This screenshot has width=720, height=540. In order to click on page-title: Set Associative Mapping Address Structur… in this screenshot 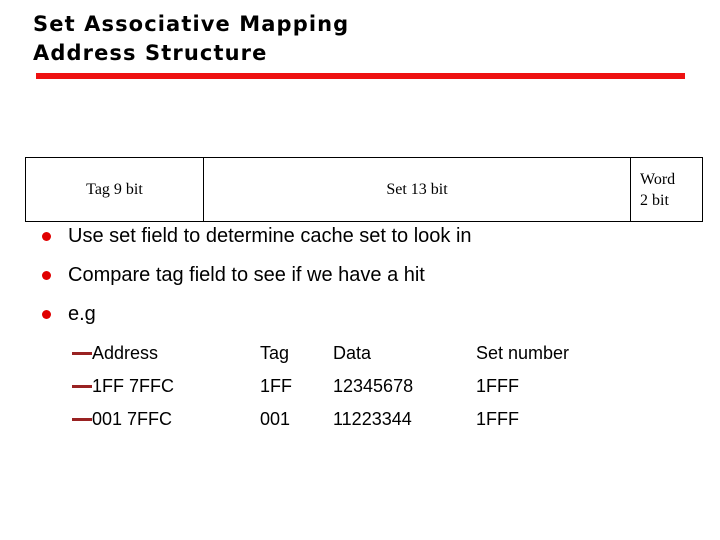, I will do `click(363, 39)`.